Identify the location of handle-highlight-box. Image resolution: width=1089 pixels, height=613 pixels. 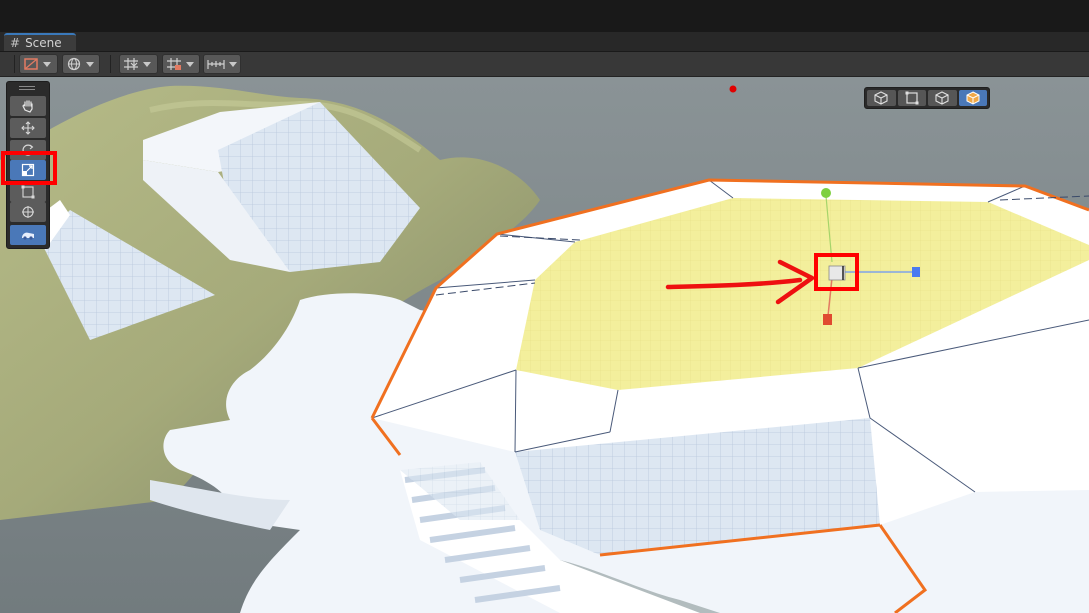
(836, 272).